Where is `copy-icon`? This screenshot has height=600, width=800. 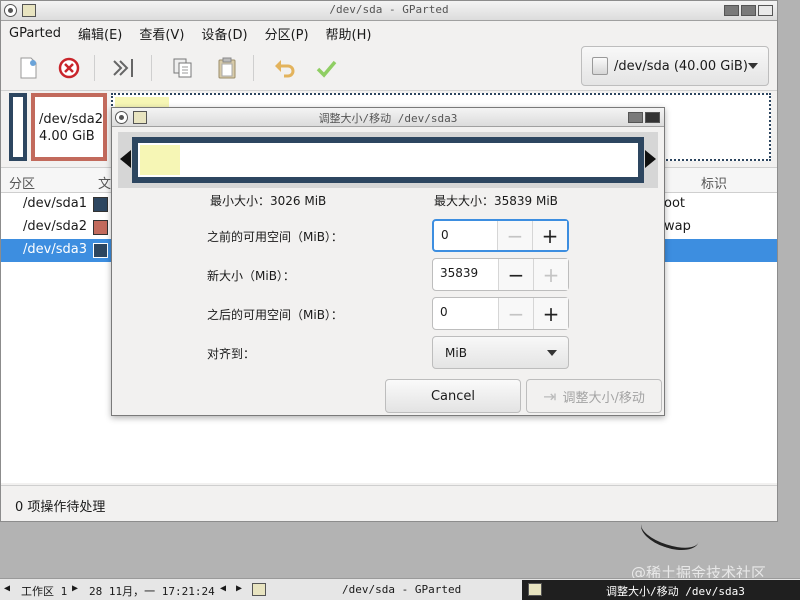
copy-icon is located at coordinates (183, 68).